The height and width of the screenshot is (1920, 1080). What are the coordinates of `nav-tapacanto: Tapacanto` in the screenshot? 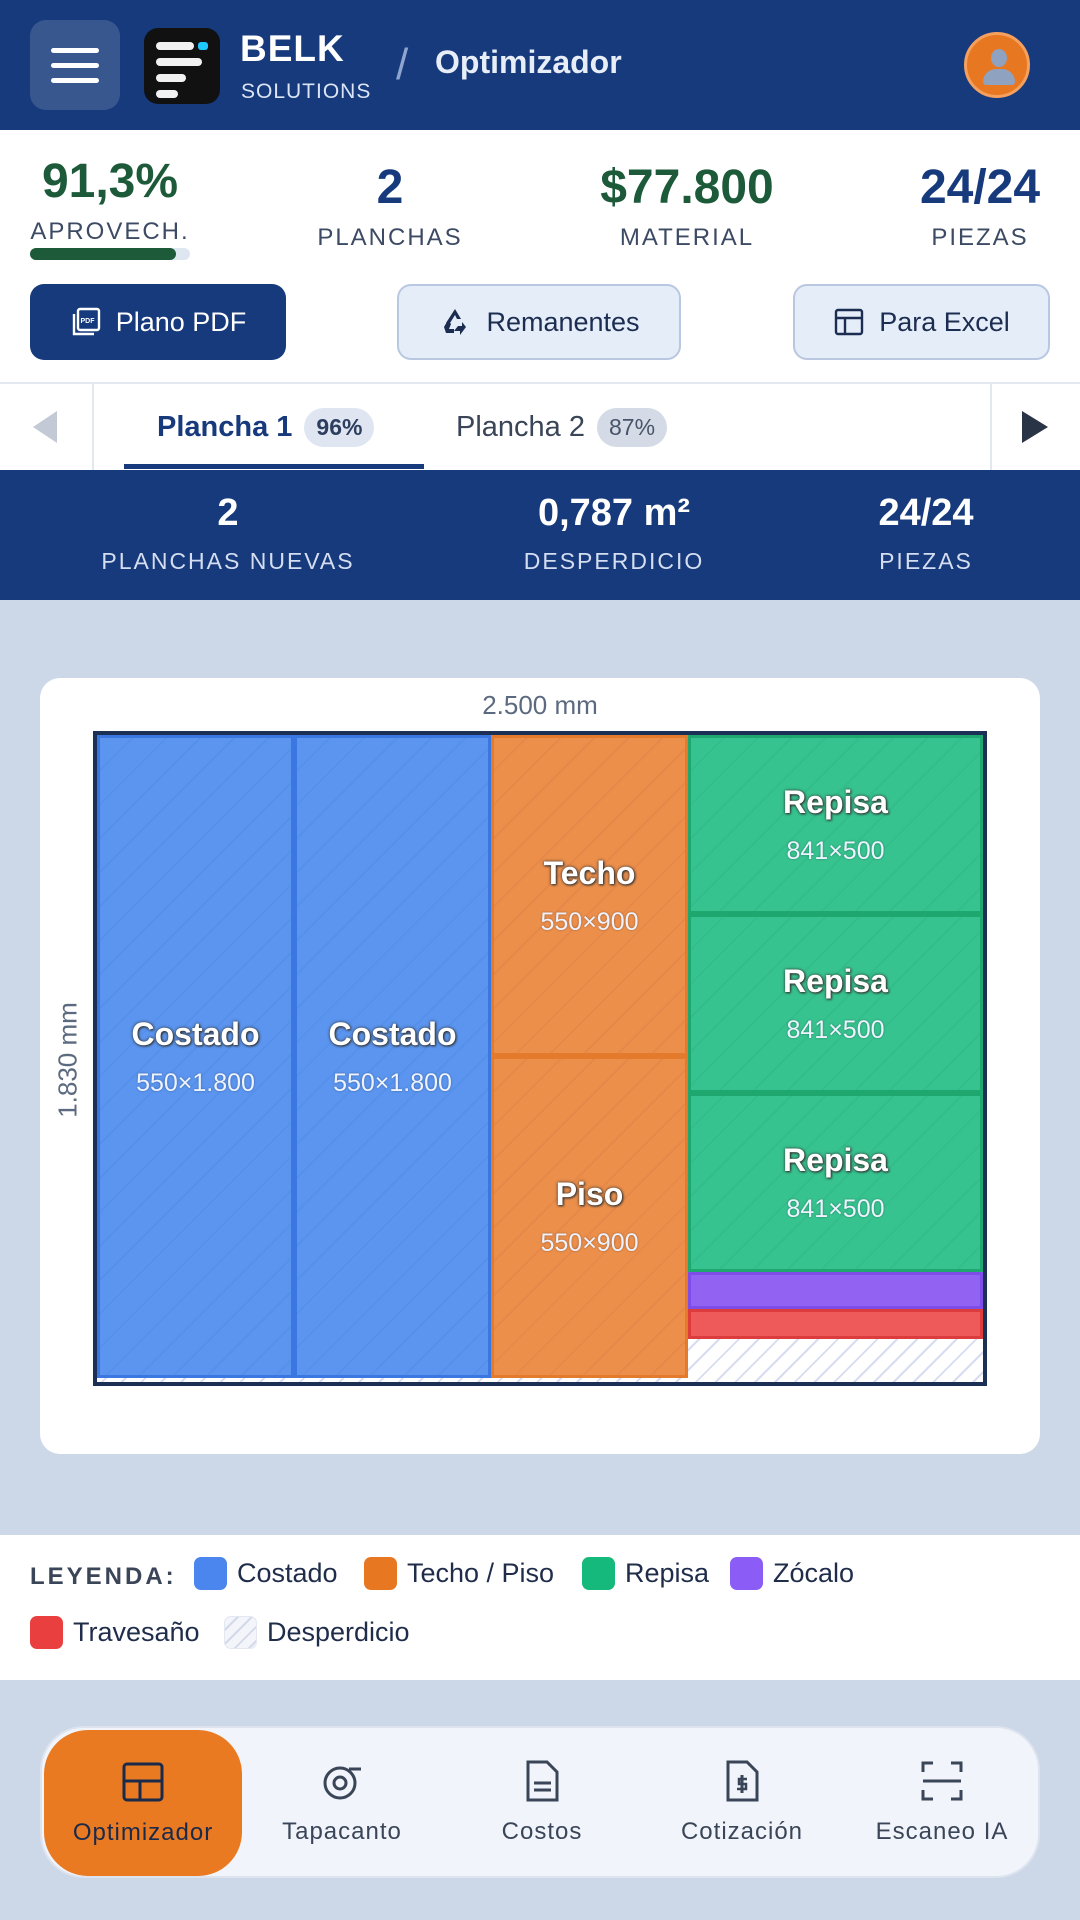 It's located at (342, 1802).